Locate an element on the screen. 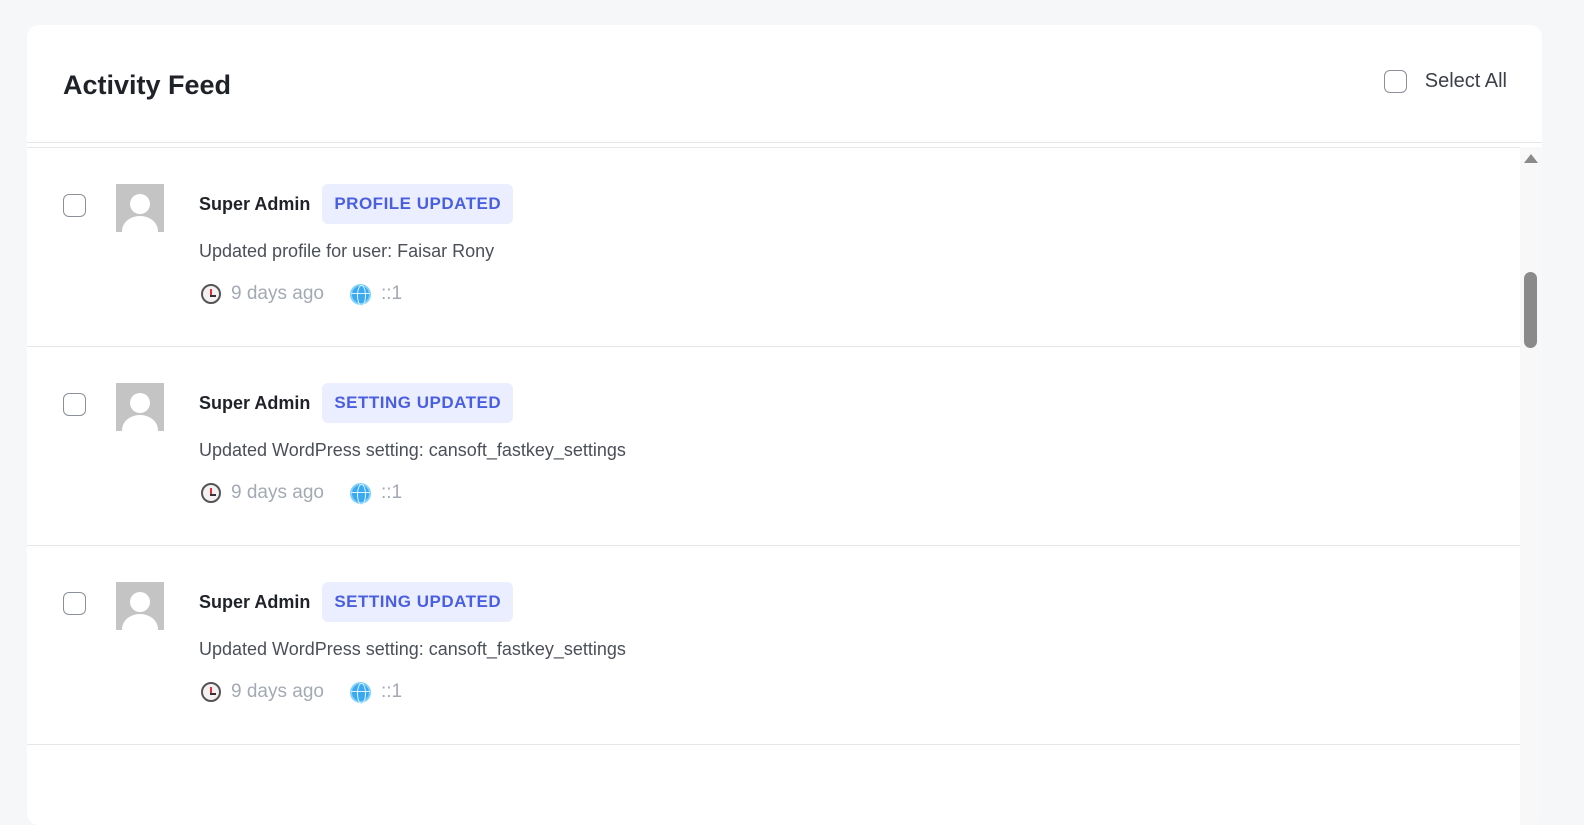  card-header: Activity Feed Select All is located at coordinates (784, 84).